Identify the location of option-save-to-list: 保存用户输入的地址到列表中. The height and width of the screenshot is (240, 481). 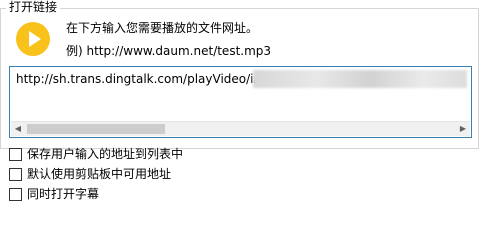
(96, 154).